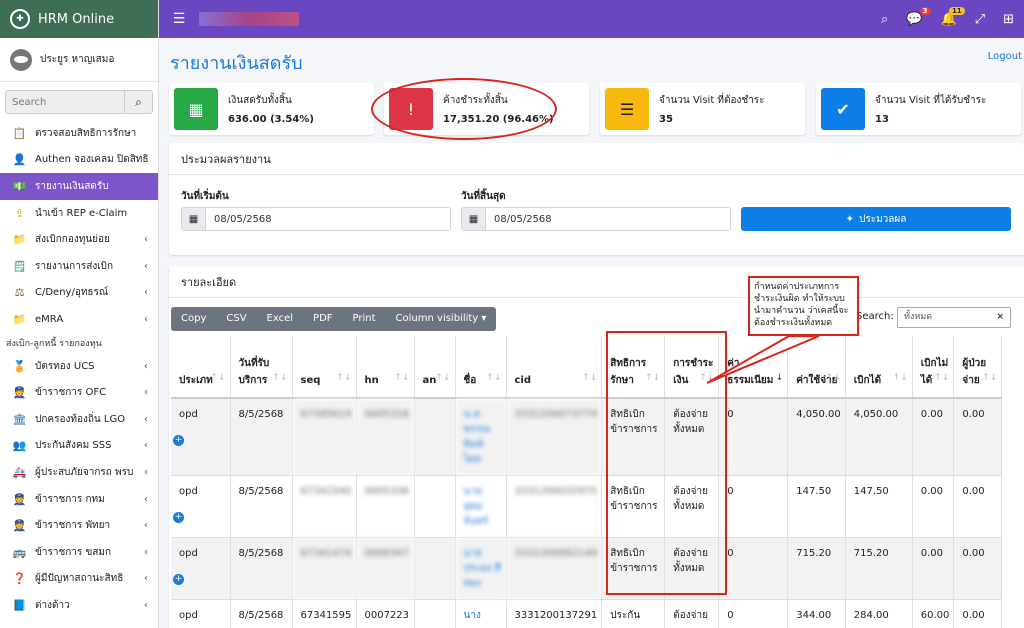  I want to click on sparkle-icon: ✦, so click(849, 219).